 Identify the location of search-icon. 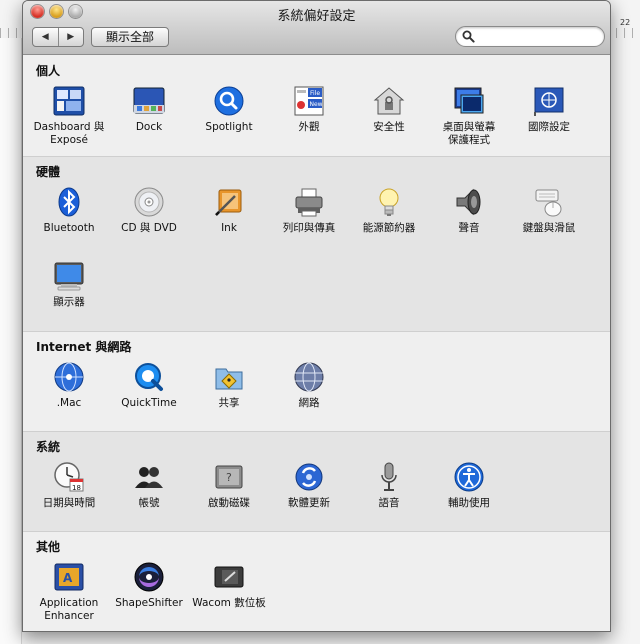
(468, 36).